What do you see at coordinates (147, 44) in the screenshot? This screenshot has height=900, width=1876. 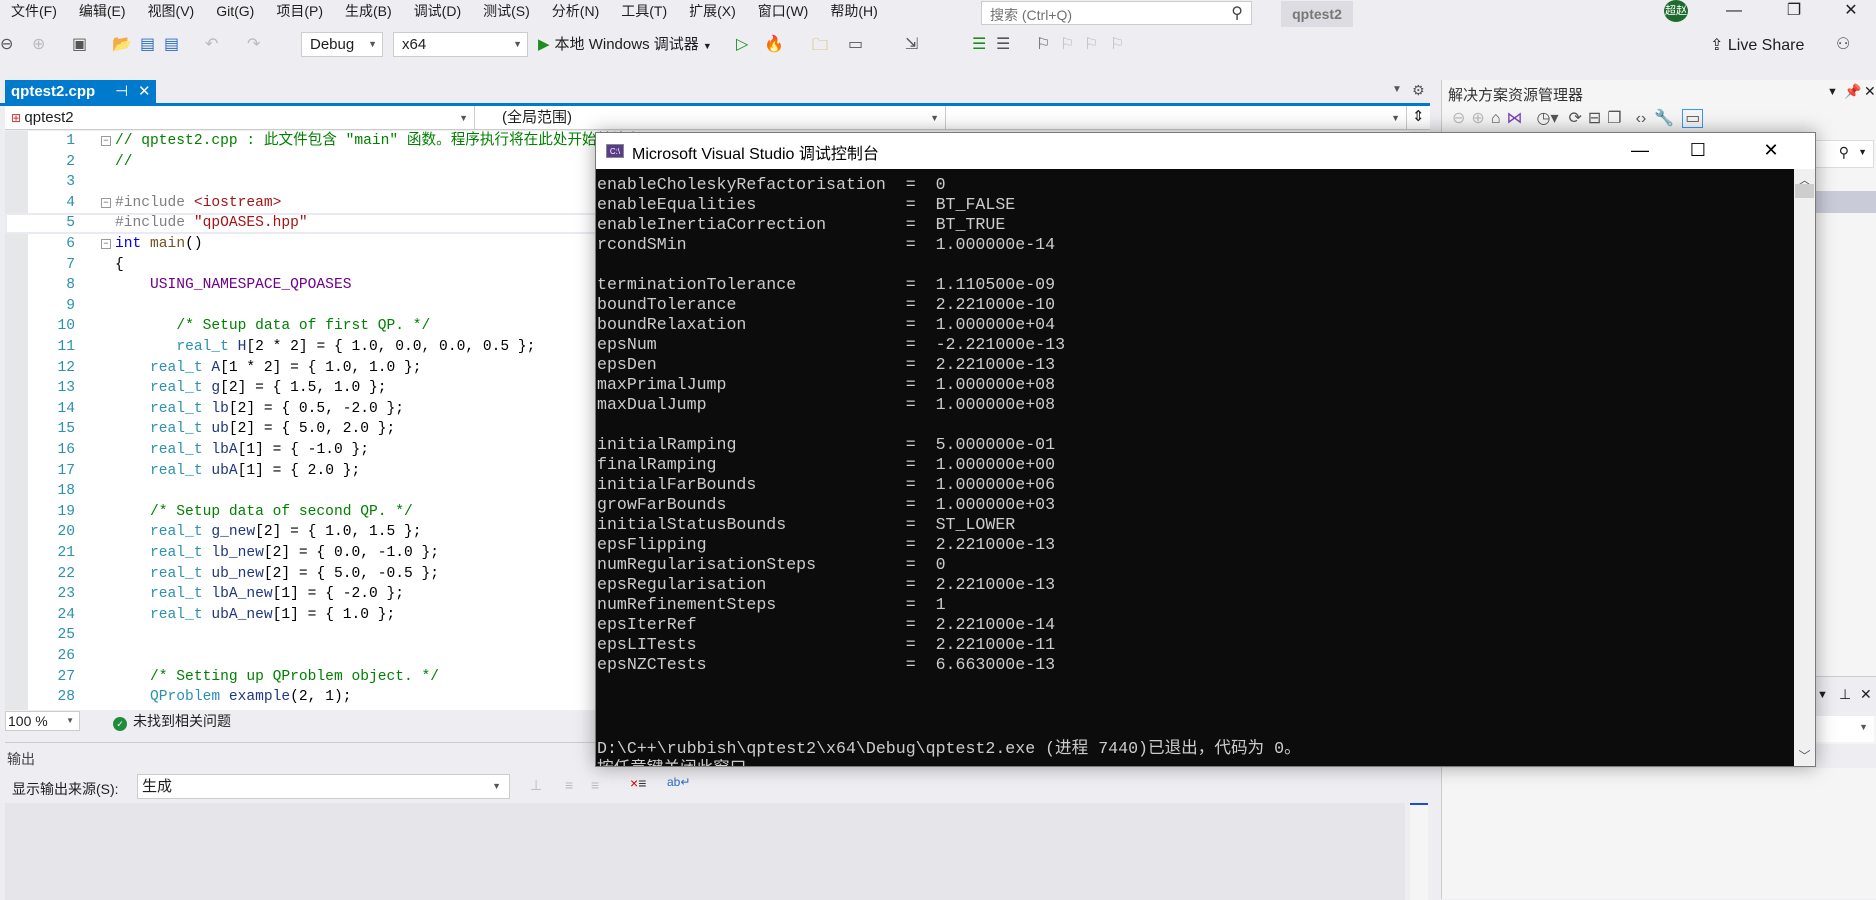 I see `save-icon: ▤` at bounding box center [147, 44].